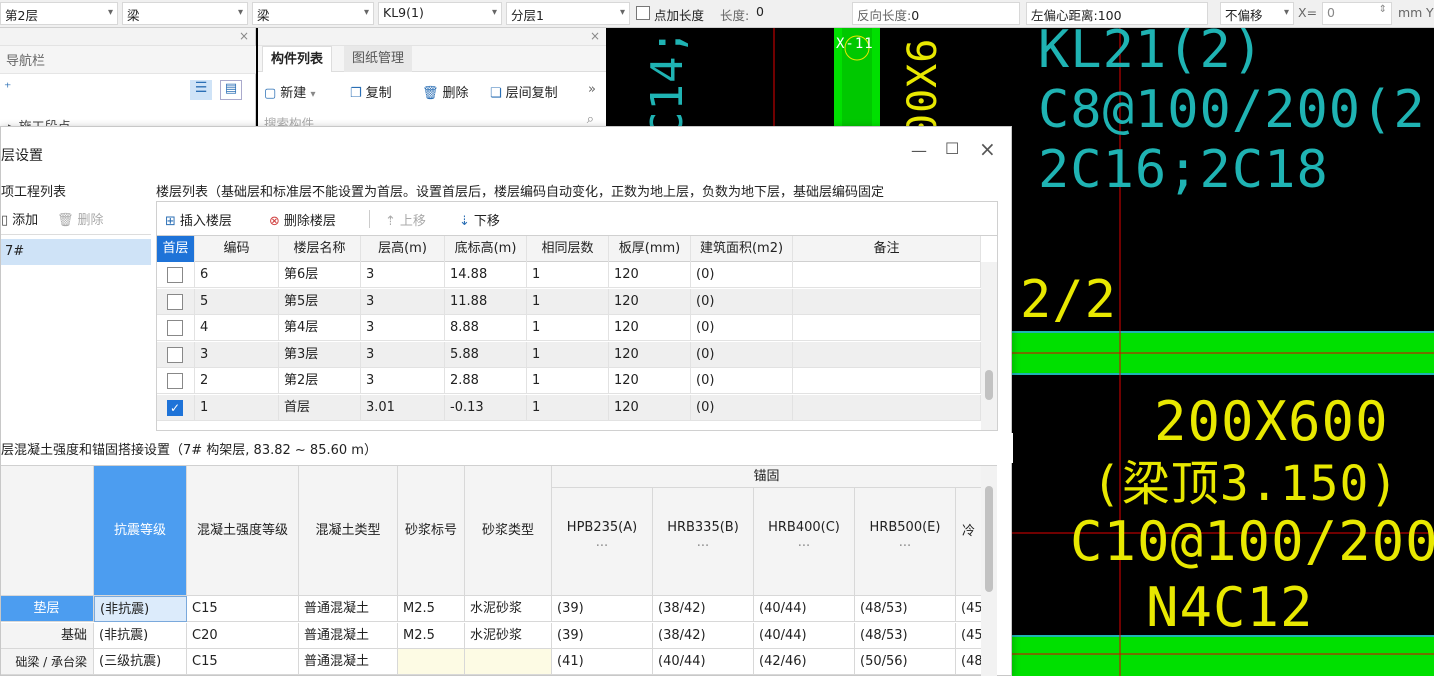 This screenshot has height=676, width=1434. Describe the element at coordinates (7, 88) in the screenshot. I see `add-icon: ⁺` at that location.